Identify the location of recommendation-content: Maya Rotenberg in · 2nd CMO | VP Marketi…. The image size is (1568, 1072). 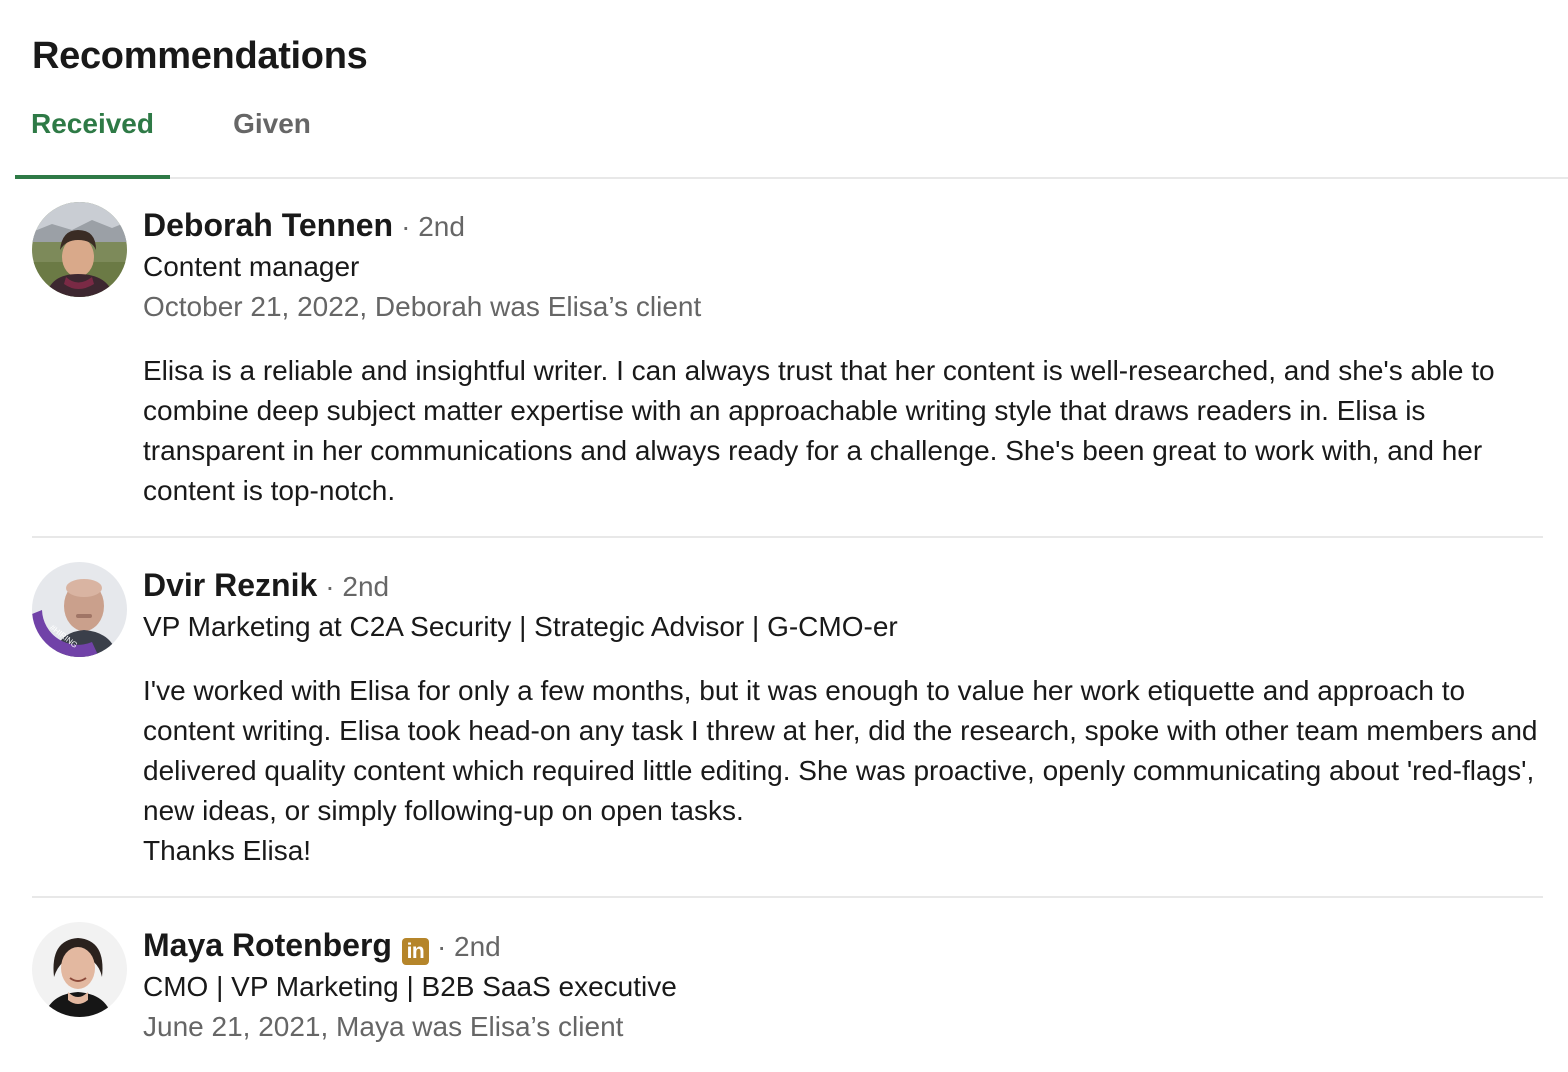
(843, 984).